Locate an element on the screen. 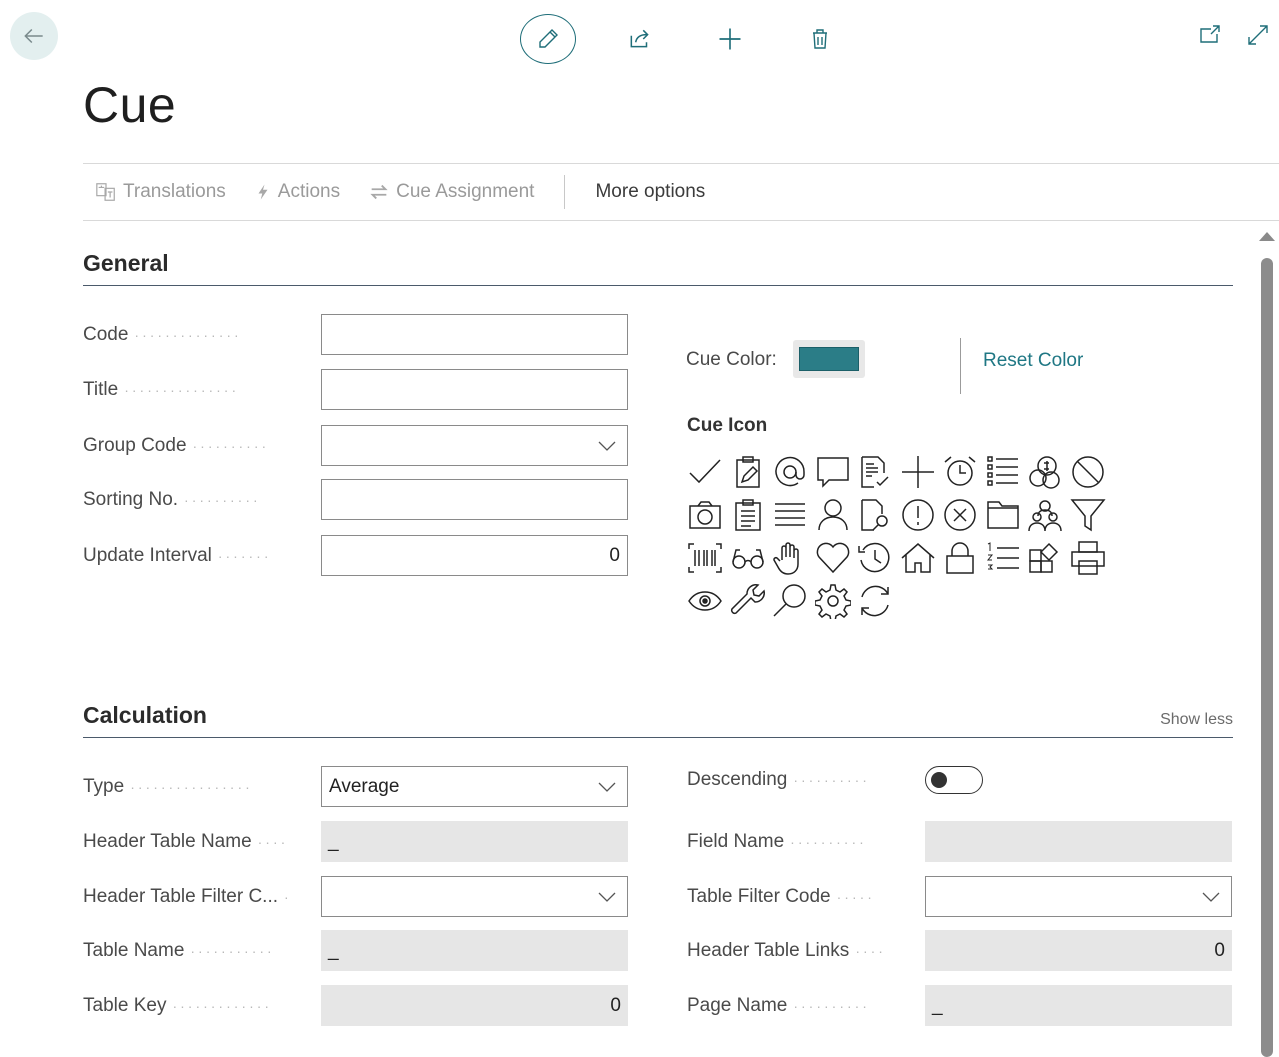 The height and width of the screenshot is (1057, 1279). cue-assignment-button: Cue Assignment is located at coordinates (451, 192).